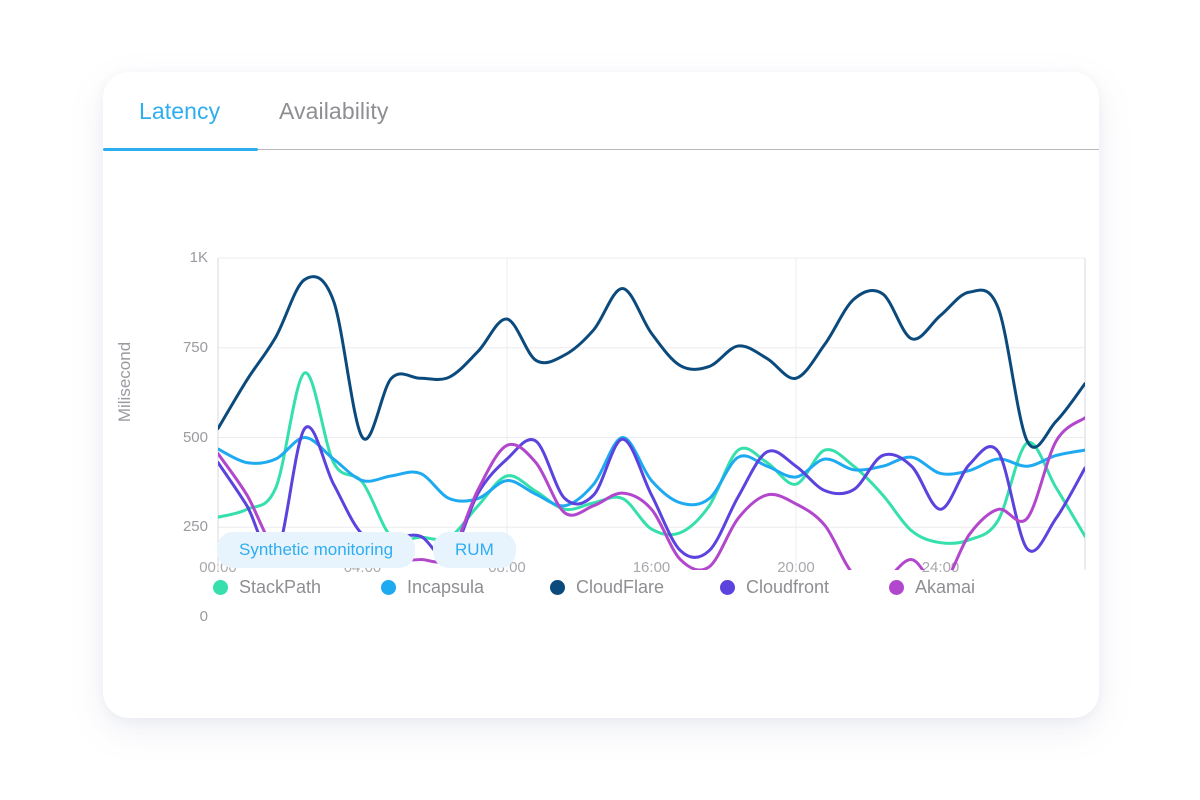 This screenshot has width=1200, height=800. What do you see at coordinates (601, 111) in the screenshot?
I see `tab-bar: Latency Availability` at bounding box center [601, 111].